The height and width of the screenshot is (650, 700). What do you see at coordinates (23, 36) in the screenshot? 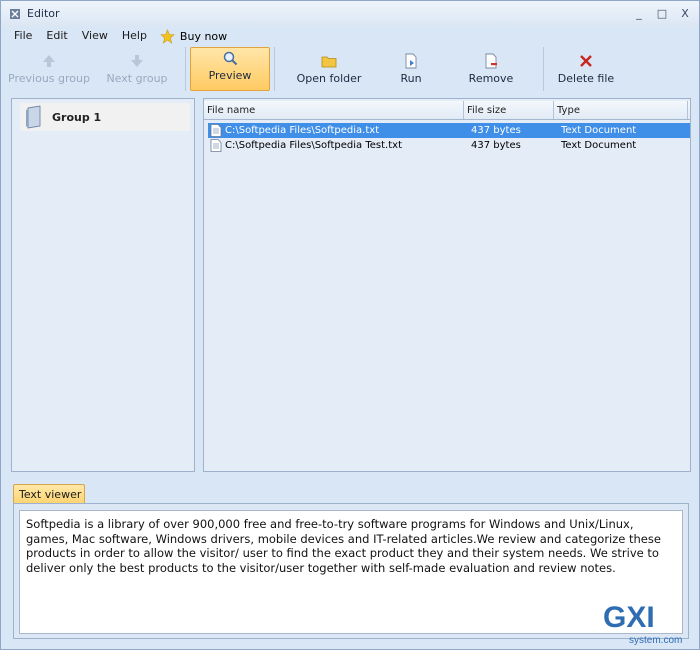
I see `menu-file: File` at bounding box center [23, 36].